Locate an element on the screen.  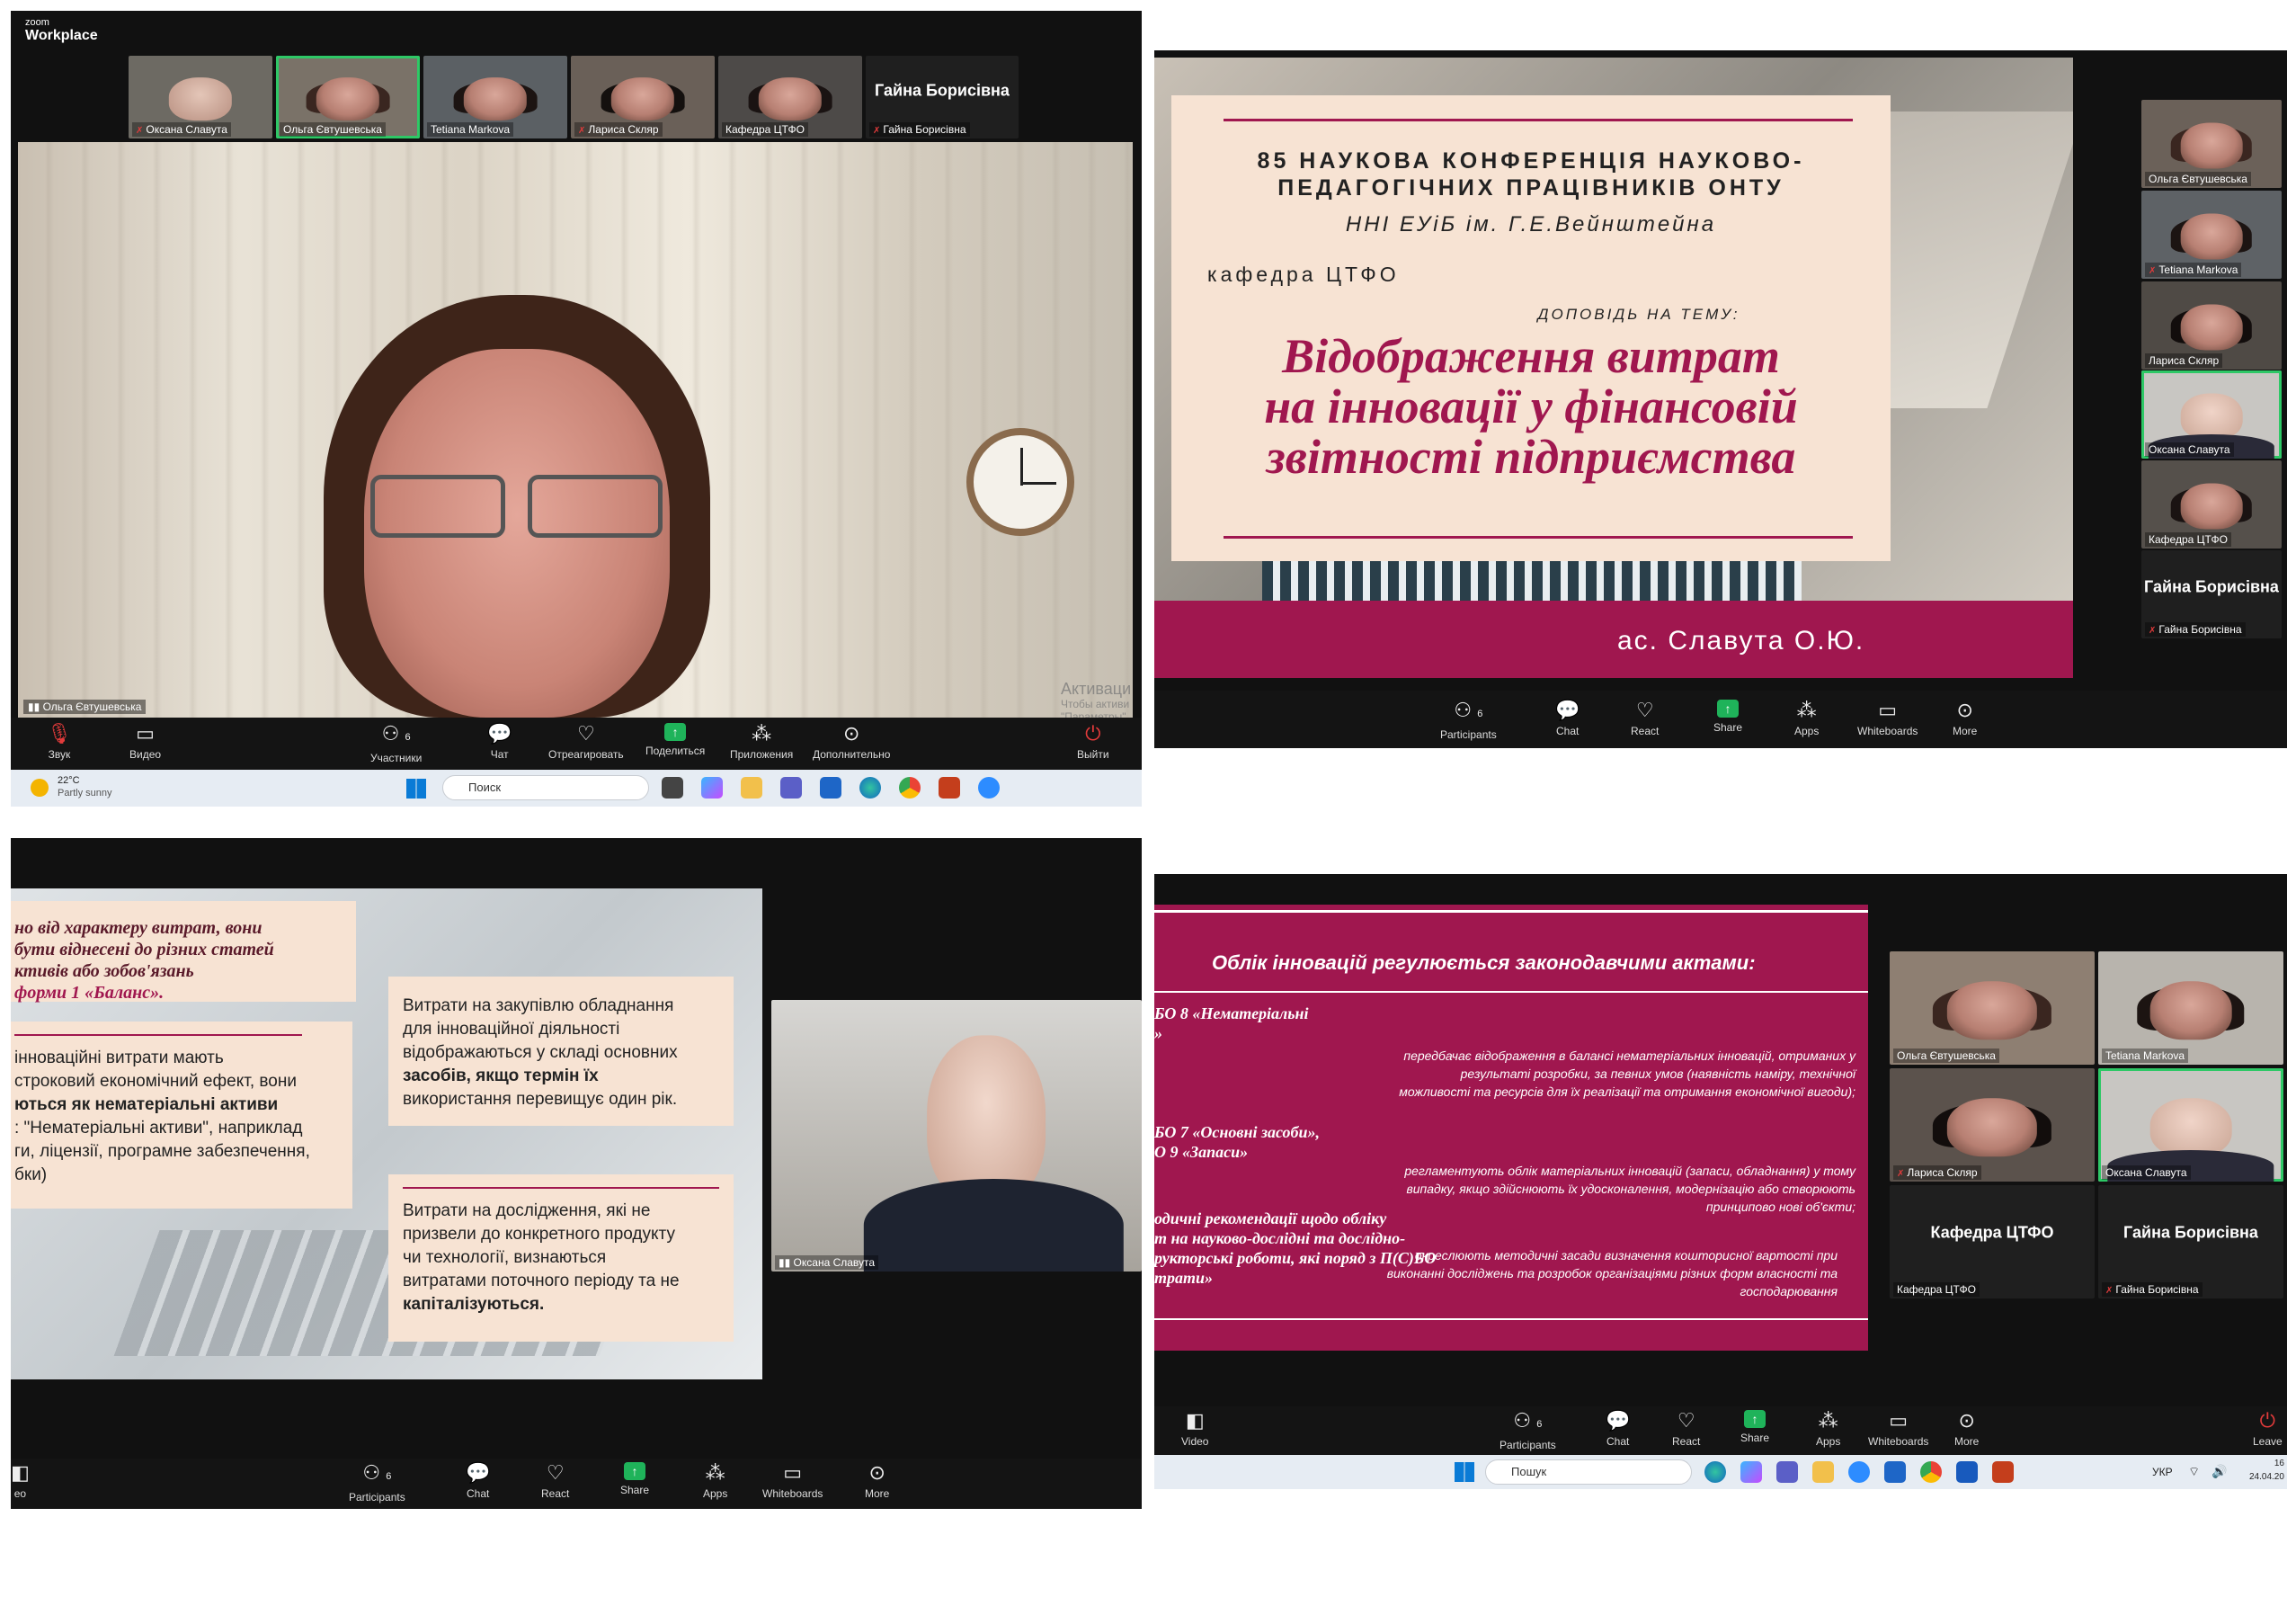
participant-video: ▮▮ Оксана Славута is located at coordinates (956, 1136).